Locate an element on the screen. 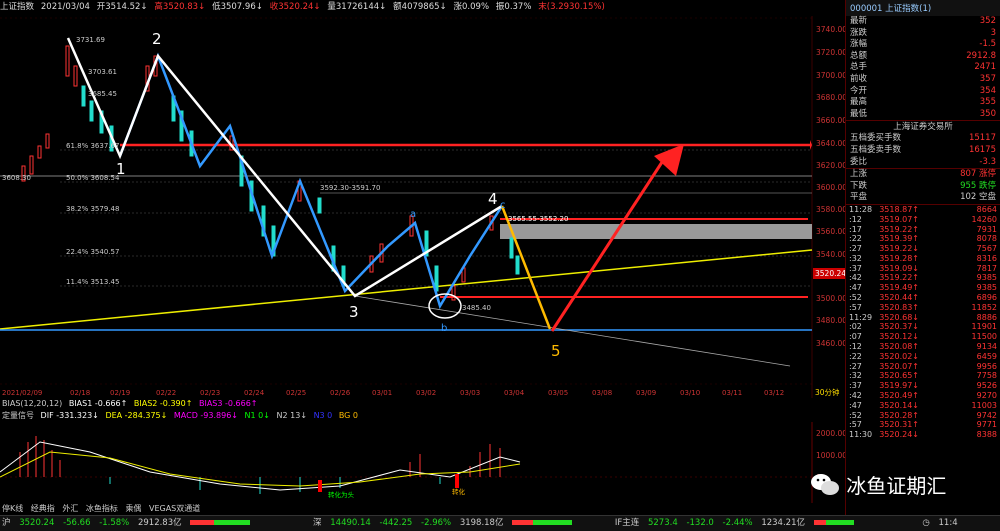 The height and width of the screenshot is (531, 1000). tab-vegas: VEGAS双通道 is located at coordinates (174, 508).